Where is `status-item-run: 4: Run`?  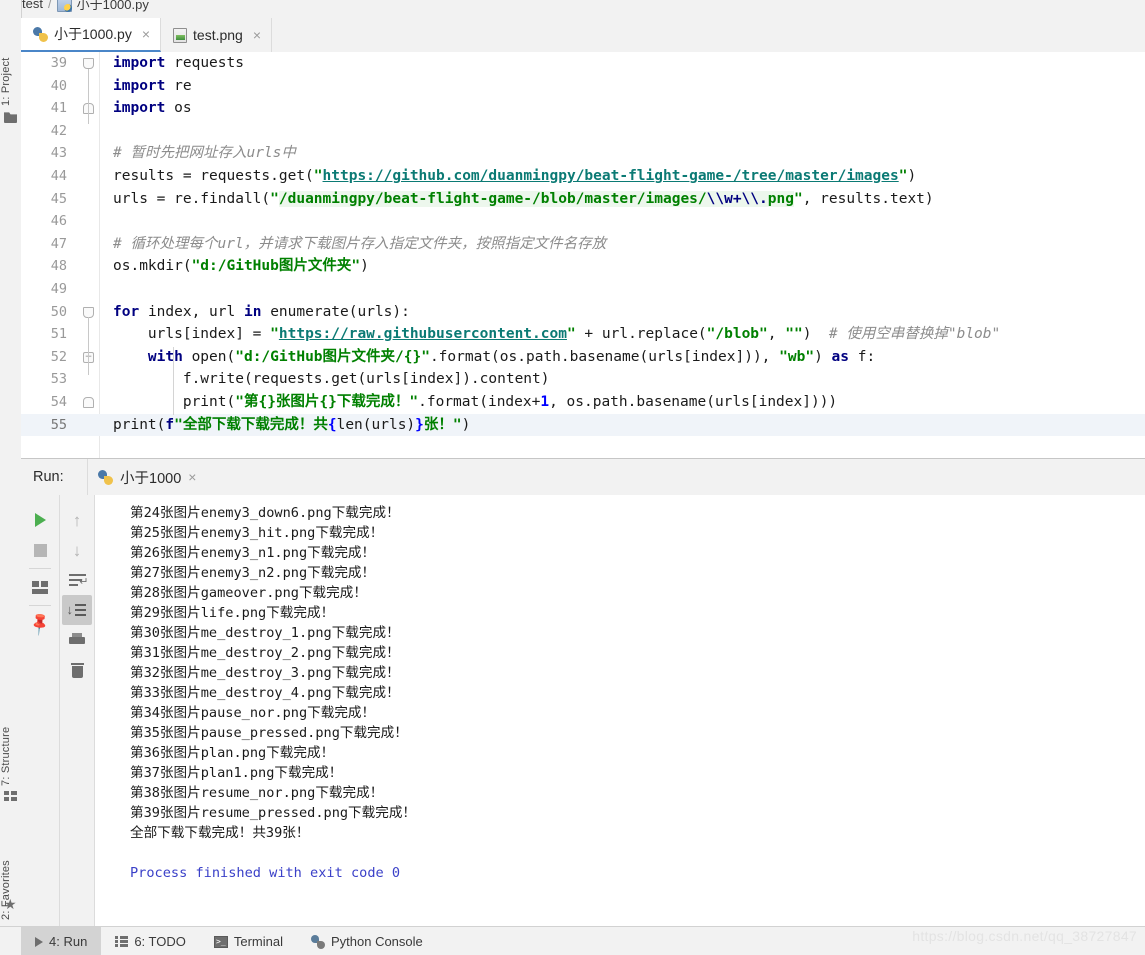
status-item-run: 4: Run is located at coordinates (61, 941).